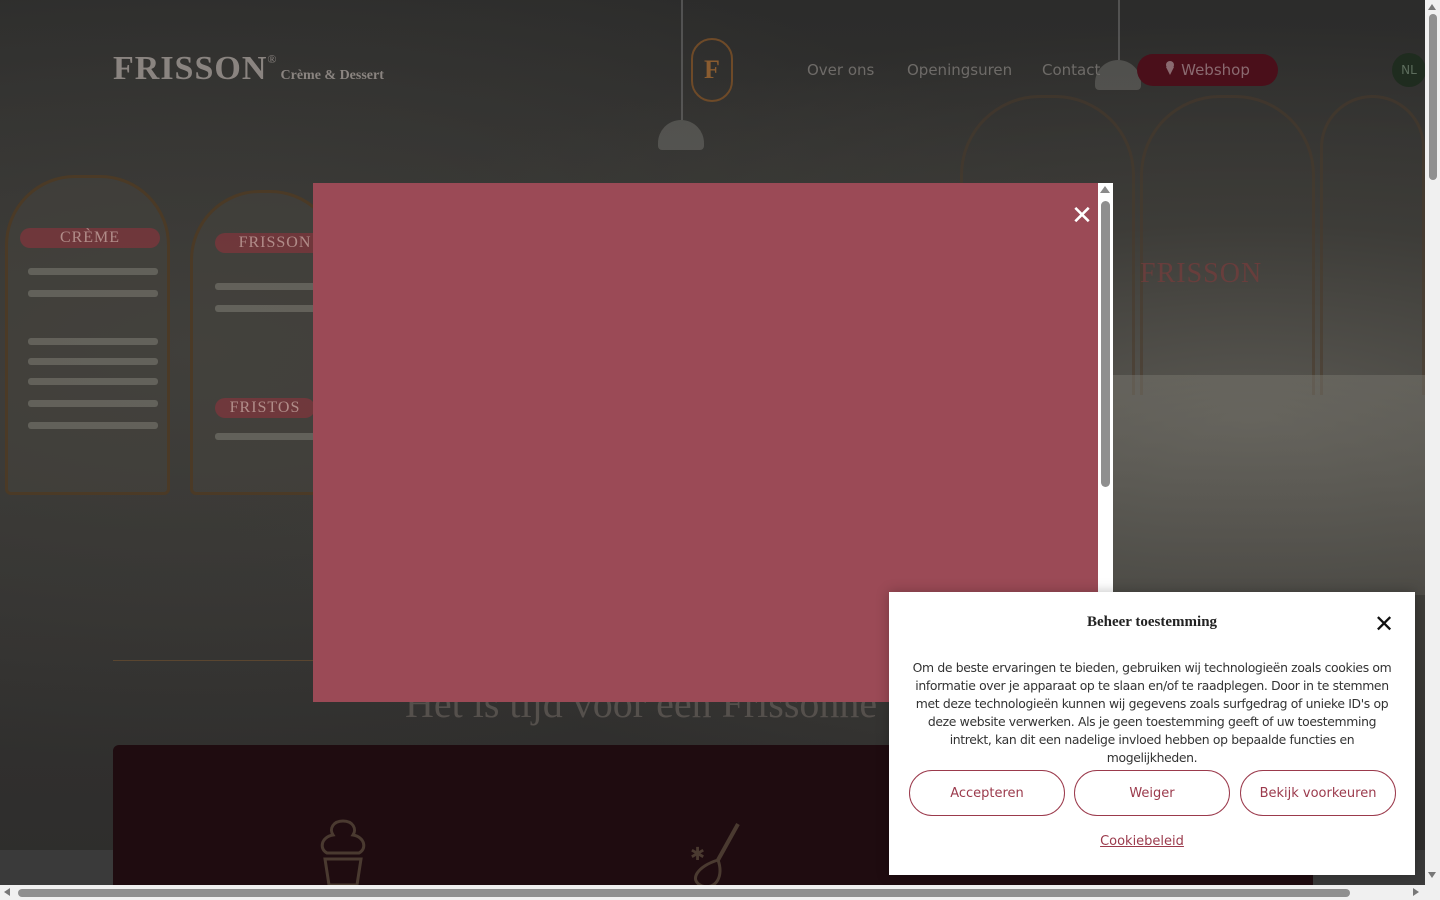 Image resolution: width=1440 pixels, height=900 pixels. I want to click on board-label: FRISTOS, so click(265, 408).